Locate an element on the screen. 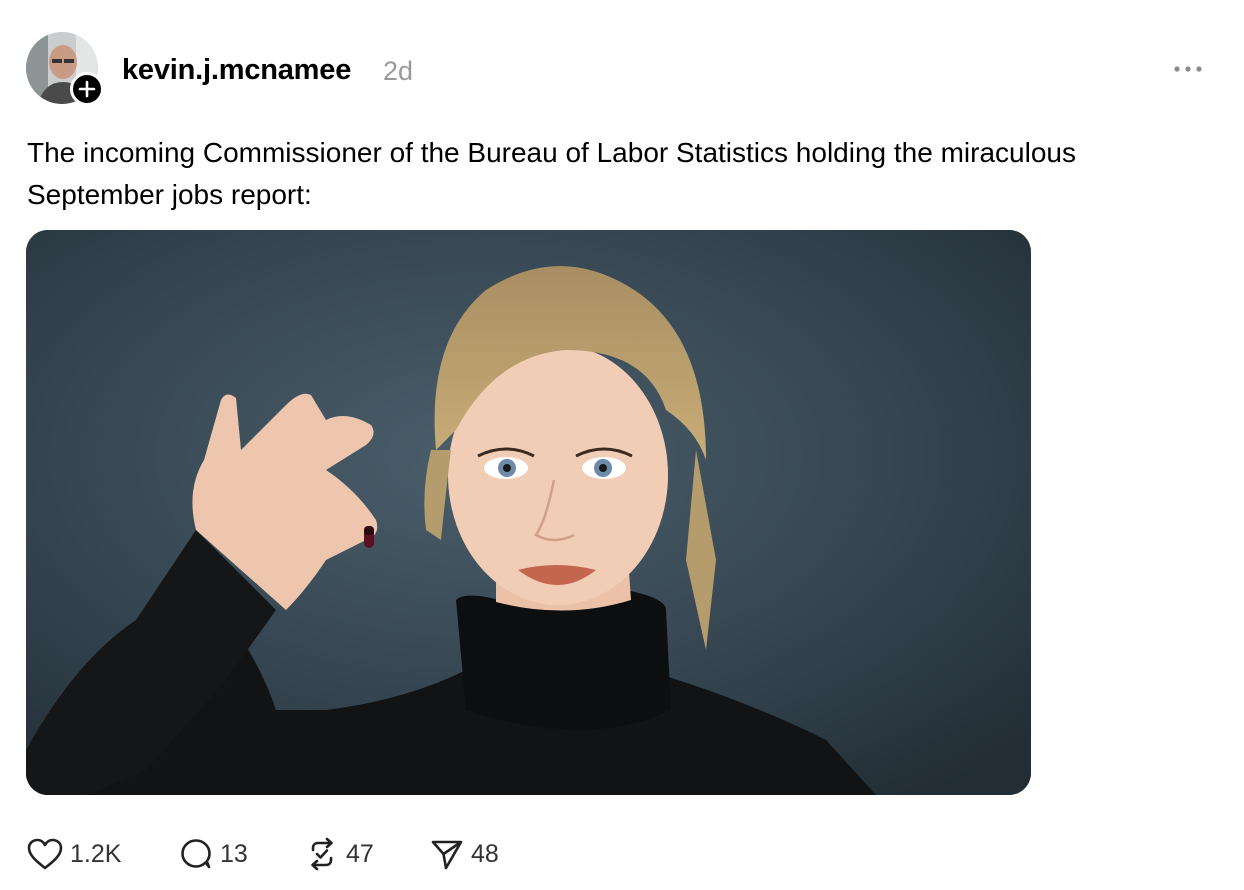 Image resolution: width=1244 pixels, height=890 pixels. more-horizontal-icon is located at coordinates (1188, 69).